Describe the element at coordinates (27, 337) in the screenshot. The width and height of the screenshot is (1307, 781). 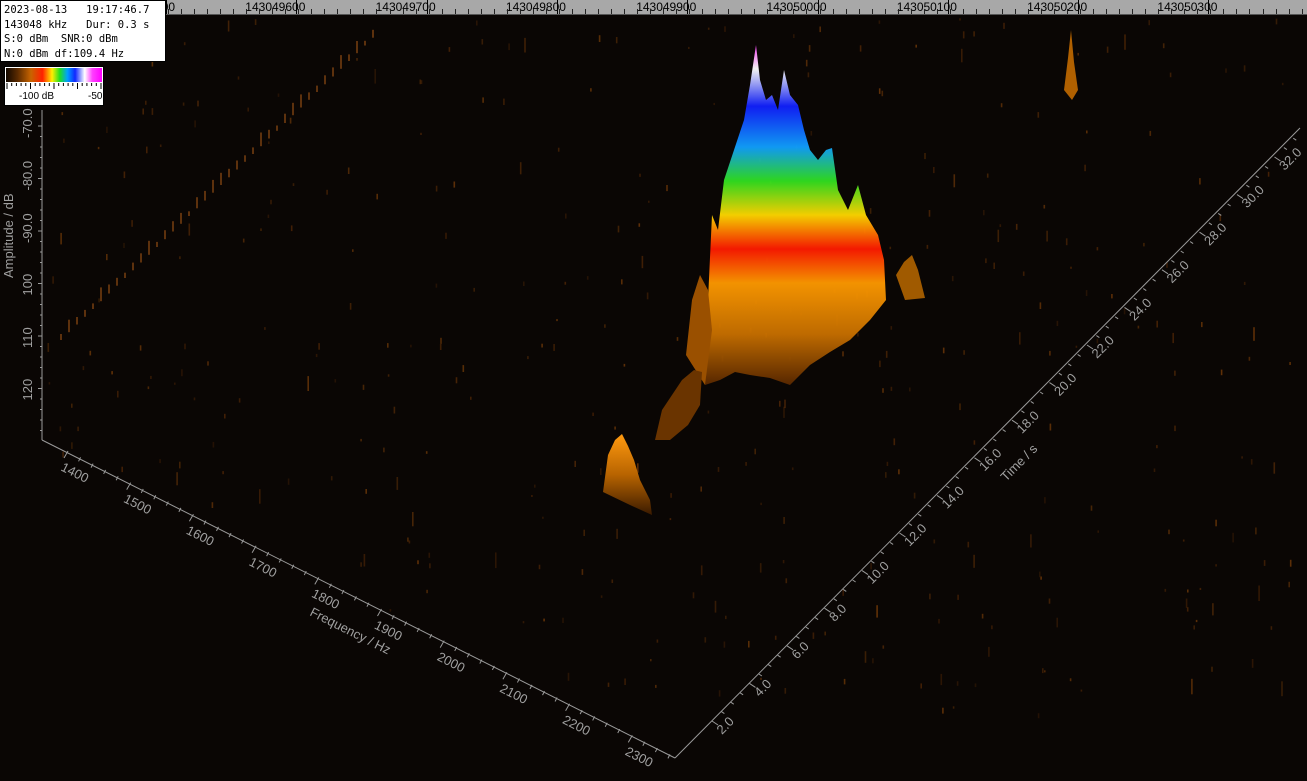
I see `amplitude-tick-label: 110` at that location.